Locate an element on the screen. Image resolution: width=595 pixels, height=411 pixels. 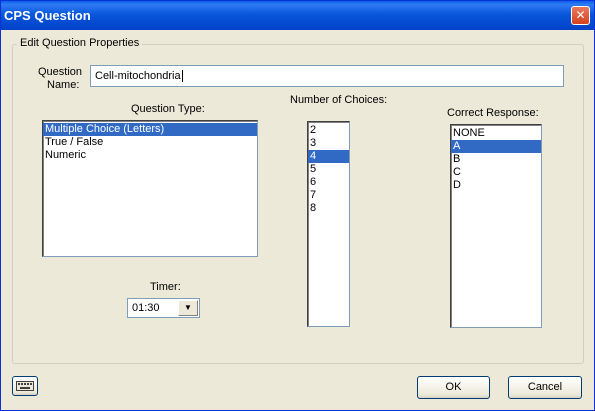
number-of-choices-option: 6 is located at coordinates (328, 182).